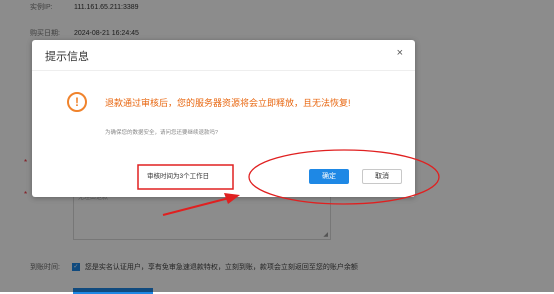 This screenshot has width=554, height=294. What do you see at coordinates (178, 176) in the screenshot?
I see `review-time-note: 审核时间为3个工作日` at bounding box center [178, 176].